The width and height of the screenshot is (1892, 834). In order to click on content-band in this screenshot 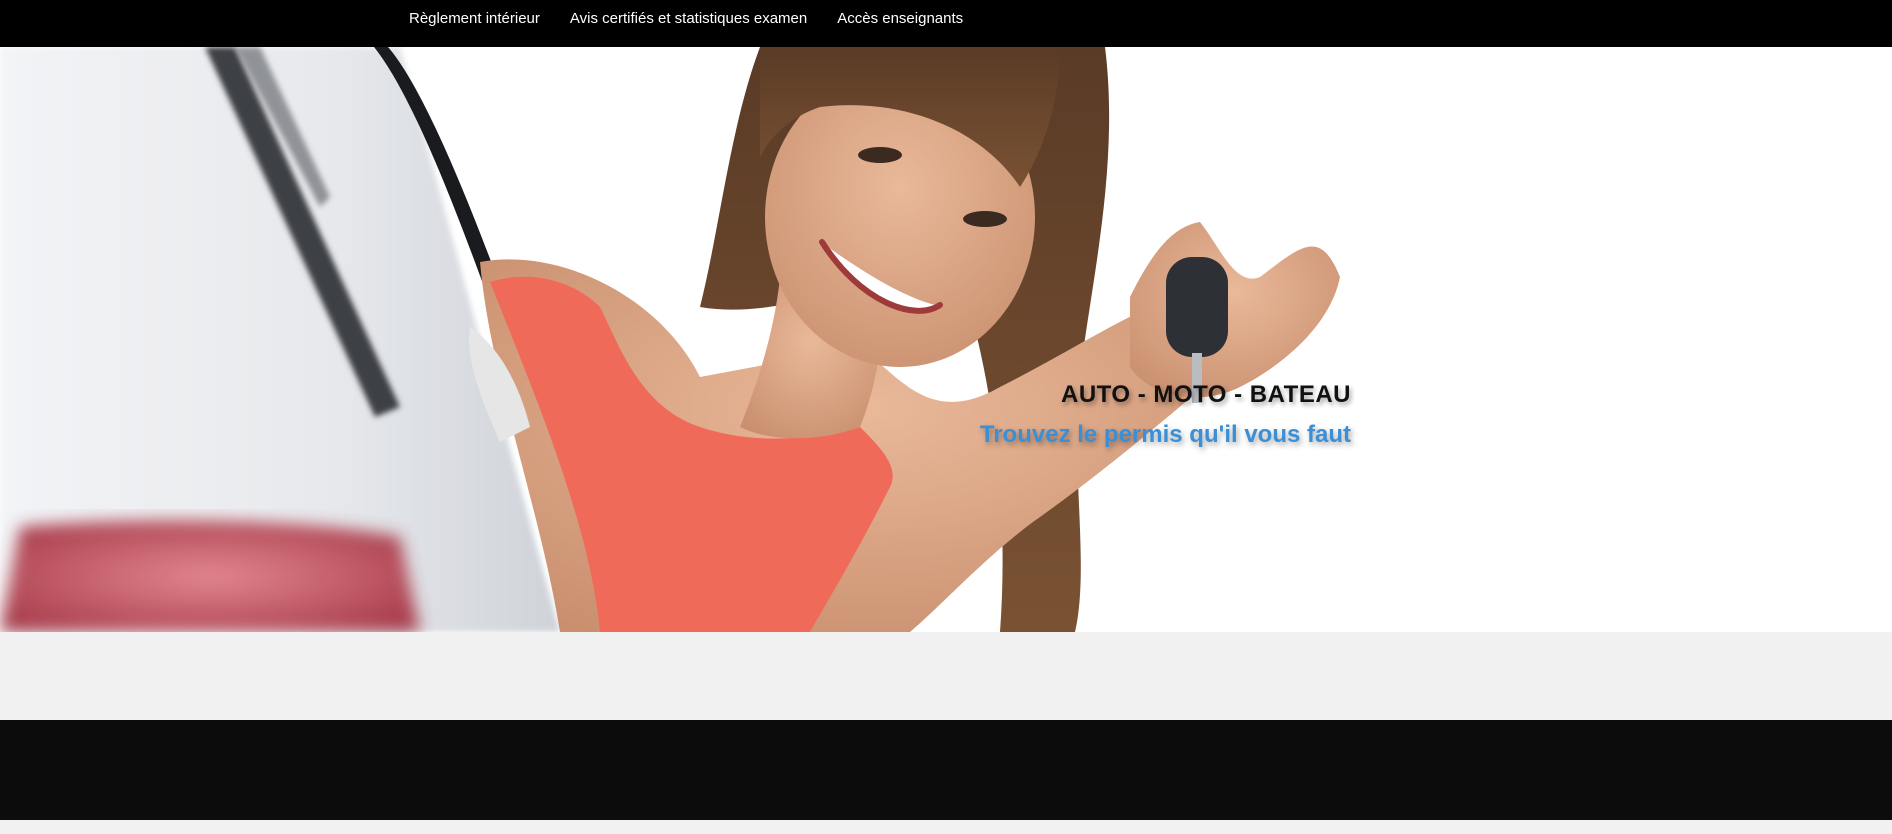, I will do `click(946, 676)`.